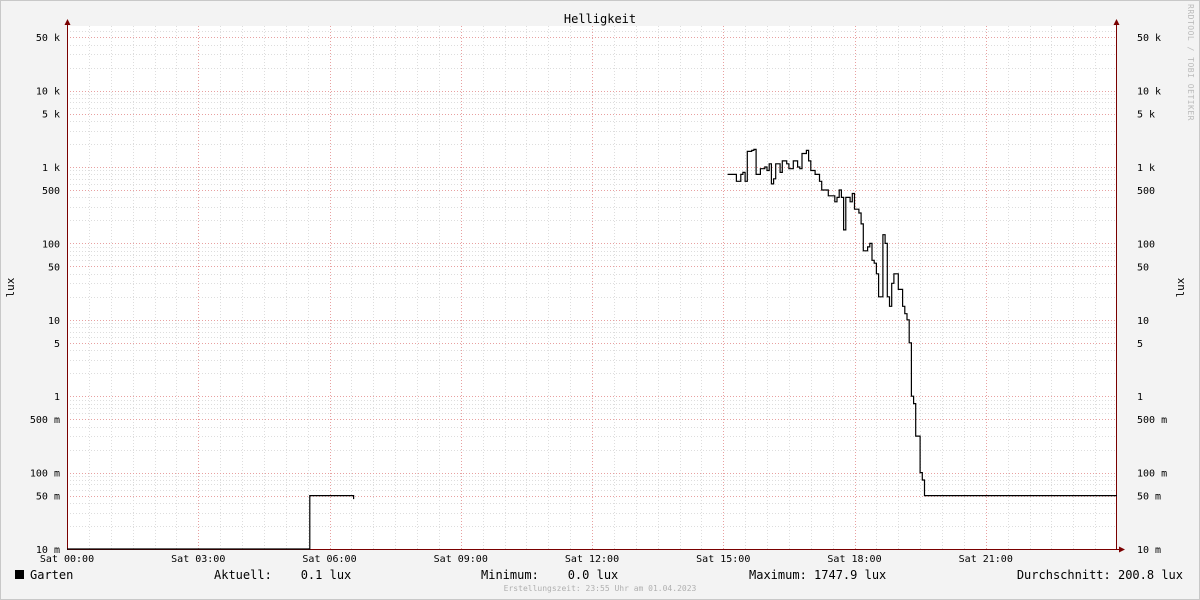 This screenshot has width=1200, height=600. Describe the element at coordinates (1099, 575) in the screenshot. I see `stat-average: Durchschnitt: 200.8 lux` at that location.